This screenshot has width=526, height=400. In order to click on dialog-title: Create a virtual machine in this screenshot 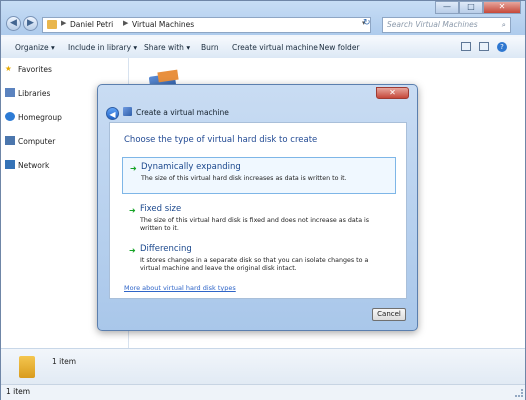, I will do `click(182, 112)`.